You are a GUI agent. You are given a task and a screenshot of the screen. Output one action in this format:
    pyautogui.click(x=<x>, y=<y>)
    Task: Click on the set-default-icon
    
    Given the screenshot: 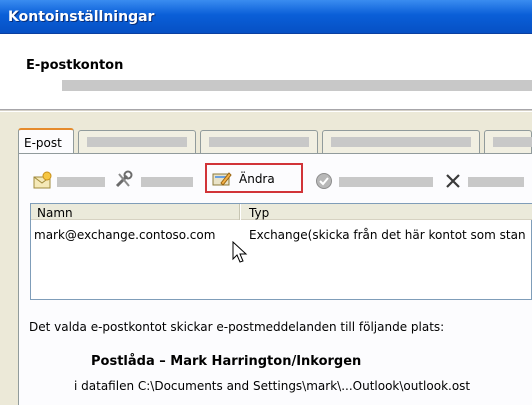 What is the action you would take?
    pyautogui.click(x=324, y=181)
    